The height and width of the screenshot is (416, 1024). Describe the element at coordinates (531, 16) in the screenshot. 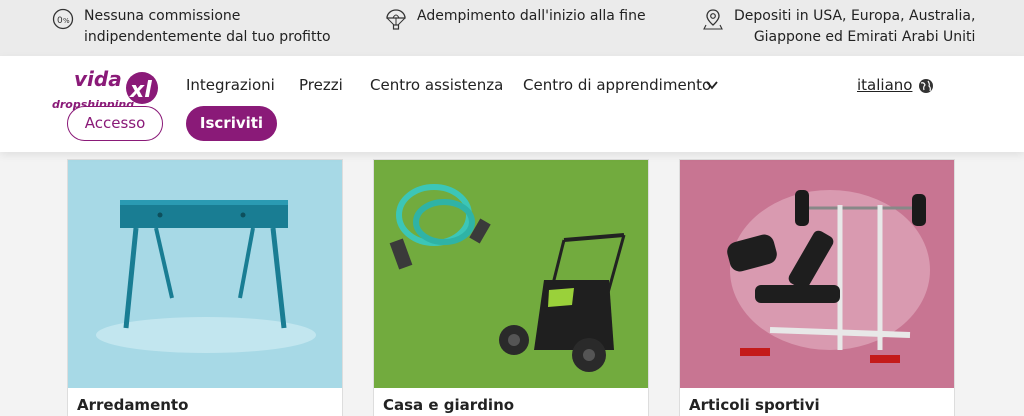

I see `usp-text-line: Adempimento dall'inizio alla fine` at that location.